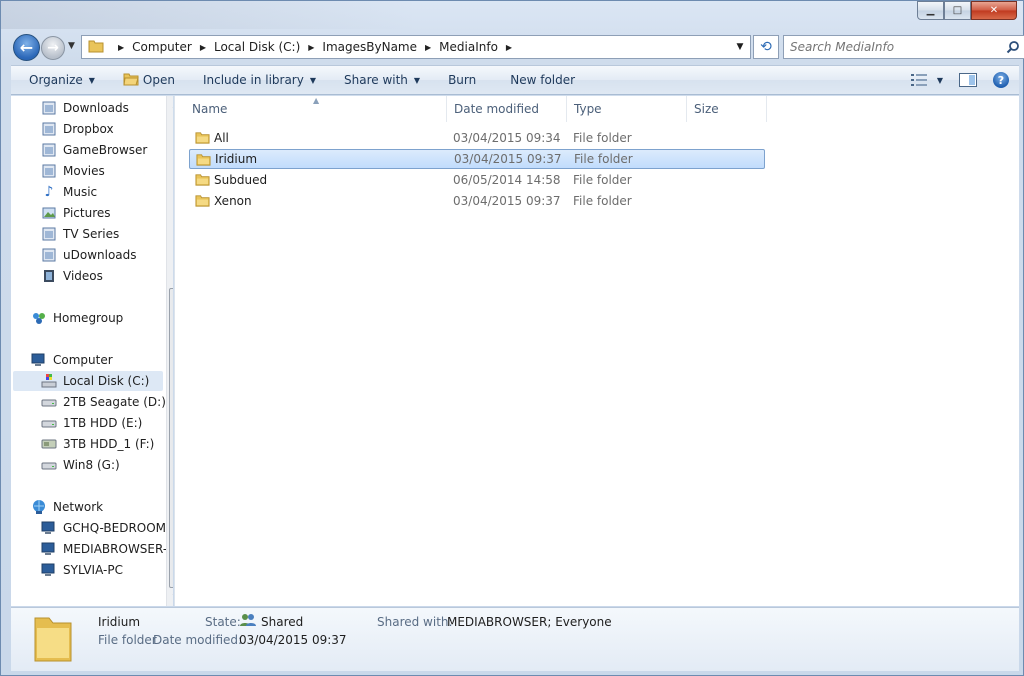 The image size is (1024, 676). What do you see at coordinates (115, 528) in the screenshot?
I see `nav-item-label: GCHQ-BEDROOM` at bounding box center [115, 528].